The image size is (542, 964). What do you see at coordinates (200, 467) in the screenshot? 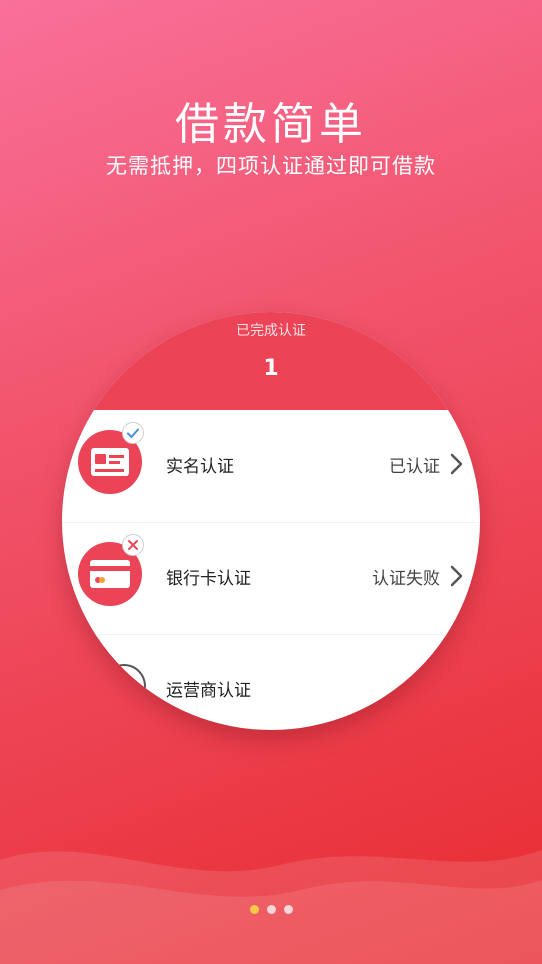
I see `list-item-label: 实名认证` at bounding box center [200, 467].